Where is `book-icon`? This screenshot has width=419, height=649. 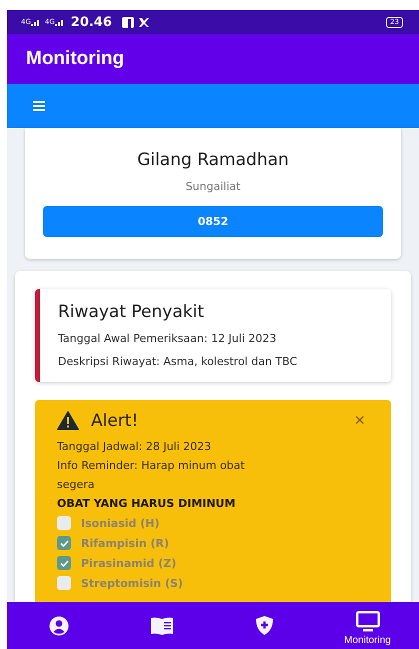 book-icon is located at coordinates (161, 625).